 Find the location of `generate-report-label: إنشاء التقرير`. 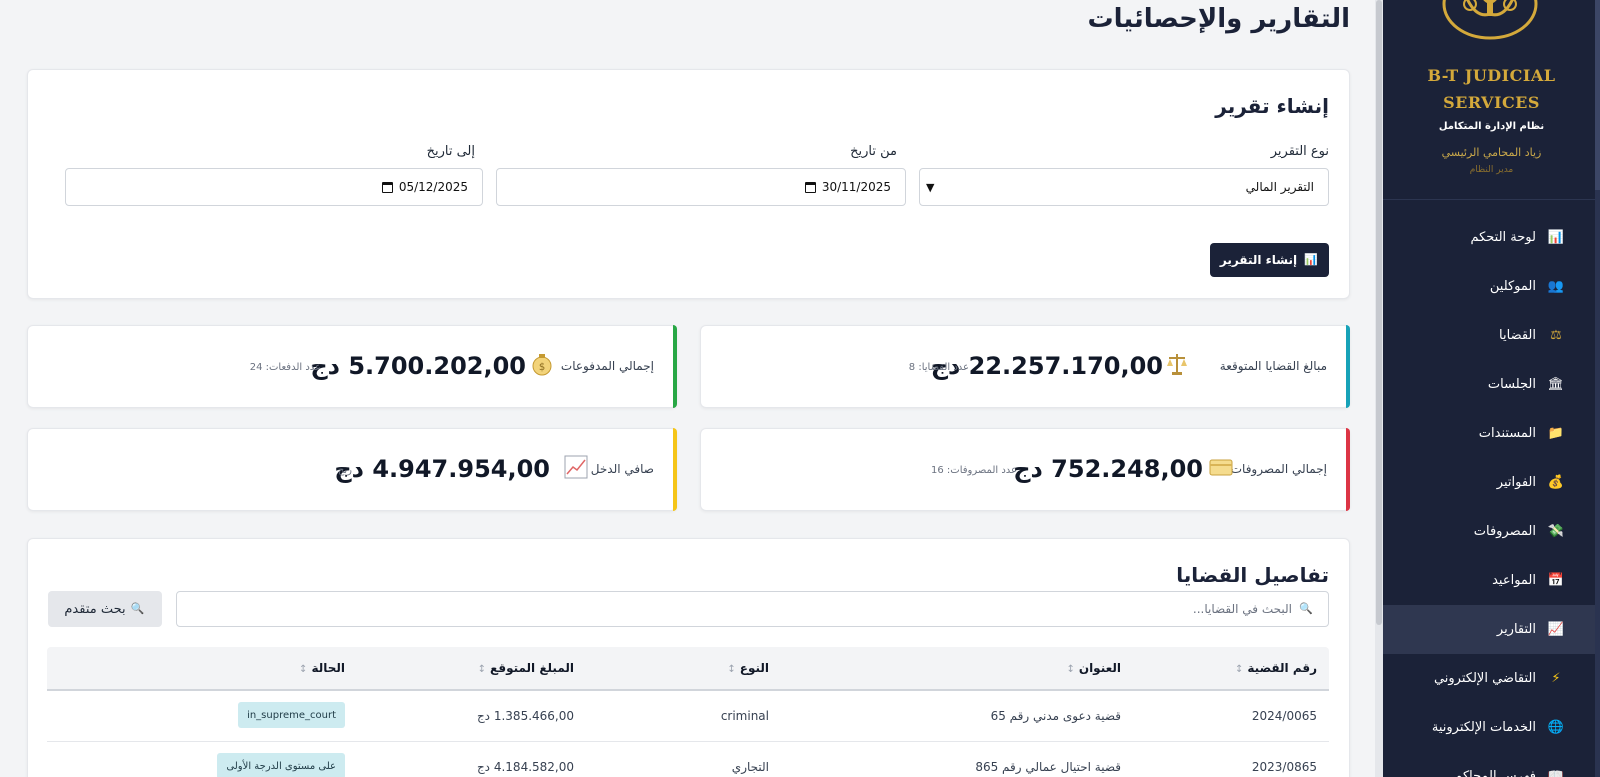

generate-report-label: إنشاء التقرير is located at coordinates (1258, 260).